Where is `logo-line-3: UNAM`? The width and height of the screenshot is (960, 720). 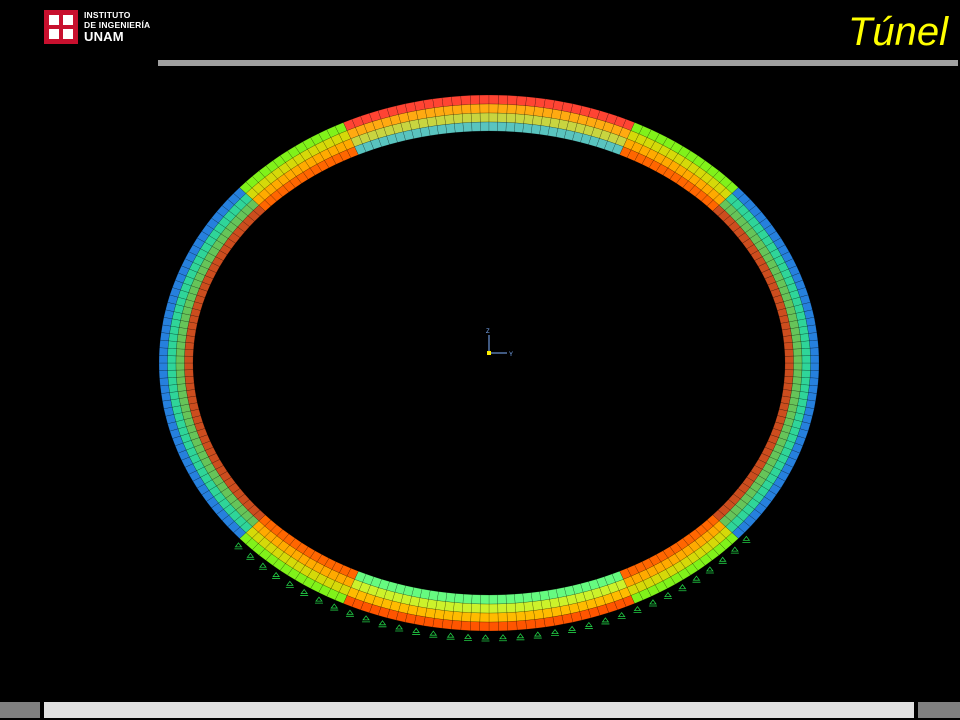
logo-line-3: UNAM is located at coordinates (104, 36).